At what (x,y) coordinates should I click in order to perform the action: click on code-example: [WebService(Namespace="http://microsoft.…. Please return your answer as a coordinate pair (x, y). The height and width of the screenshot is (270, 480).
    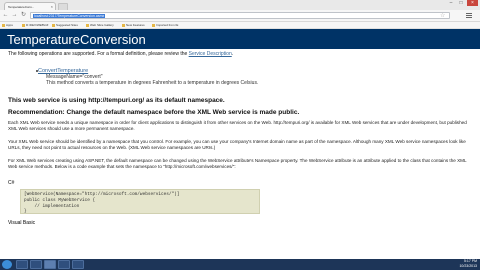
    Looking at the image, I should click on (140, 201).